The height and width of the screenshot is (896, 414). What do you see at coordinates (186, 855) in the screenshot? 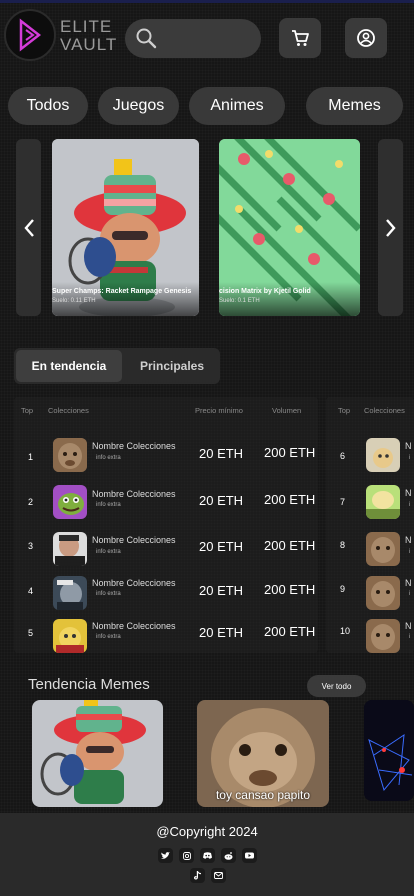
I see `instagram-icon` at bounding box center [186, 855].